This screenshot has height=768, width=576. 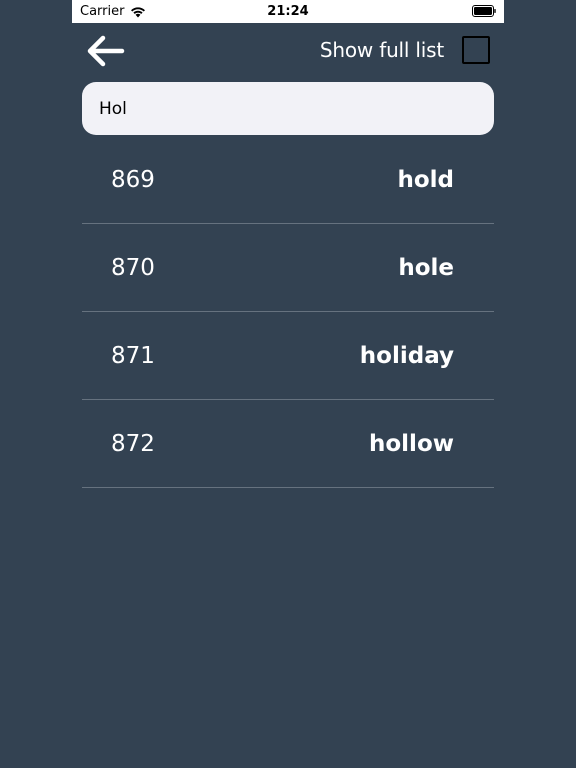 I want to click on item-number: 872, so click(x=133, y=443).